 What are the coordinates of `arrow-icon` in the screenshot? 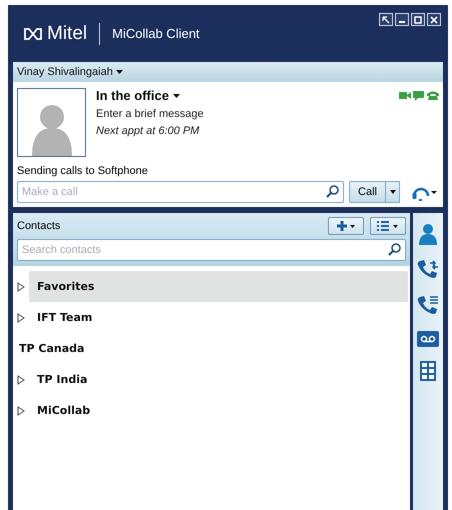 It's located at (386, 20).